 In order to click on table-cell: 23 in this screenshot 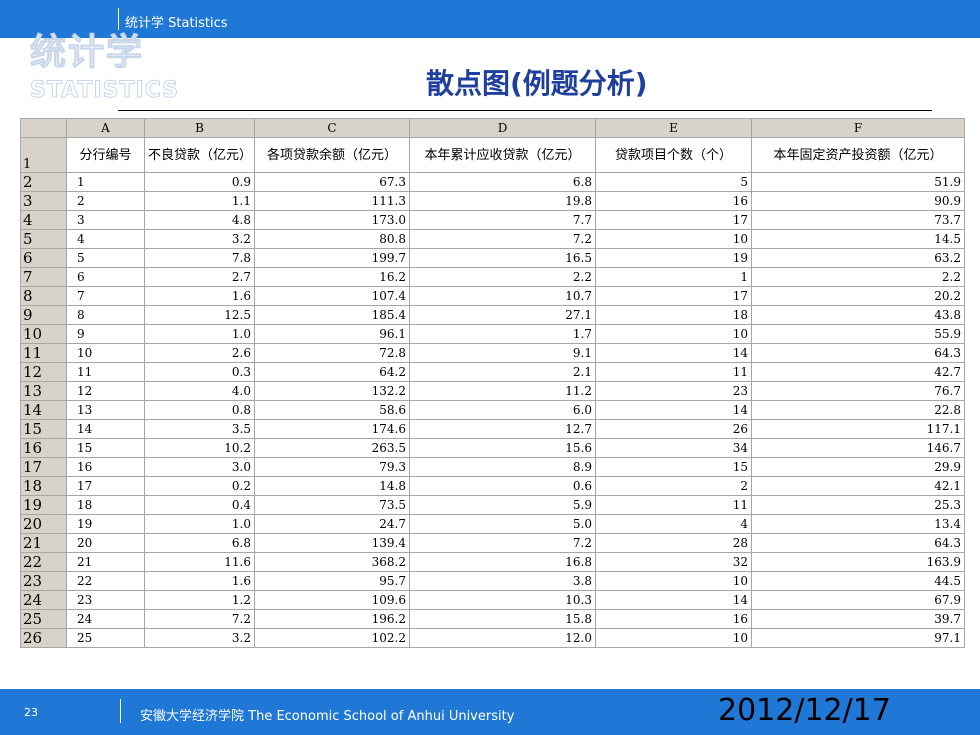, I will do `click(673, 391)`.